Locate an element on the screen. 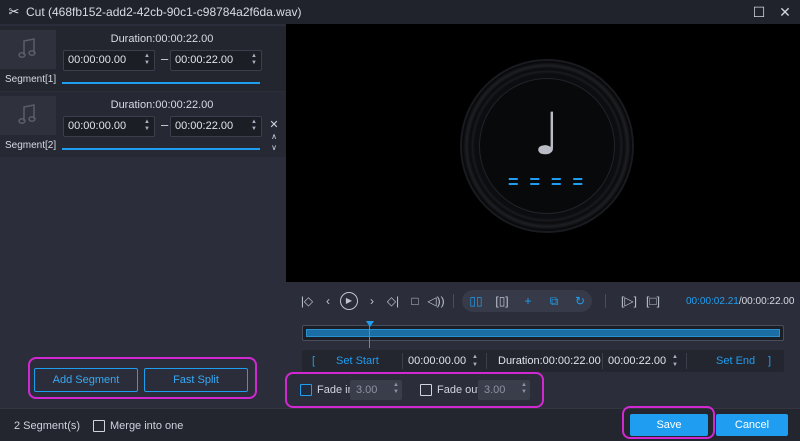 This screenshot has height=441, width=800. chevron-up-icon: ∧ is located at coordinates (274, 136).